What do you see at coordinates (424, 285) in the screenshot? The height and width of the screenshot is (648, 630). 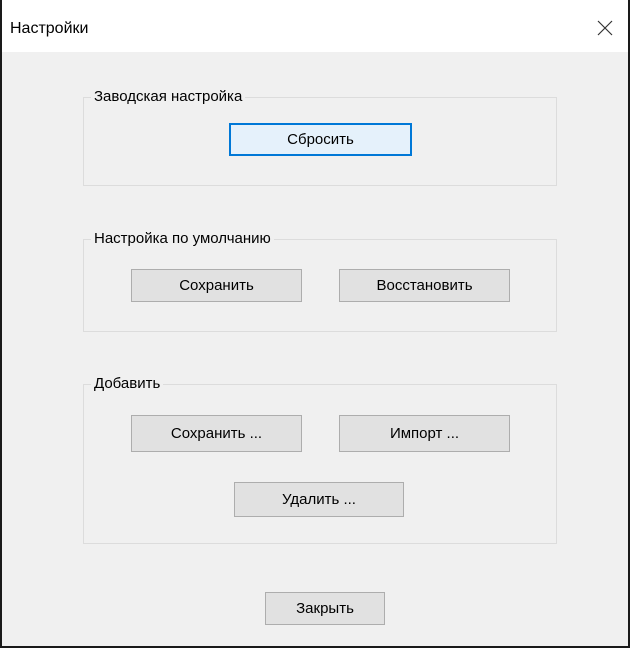 I see `default-restore-button: Восстановить` at bounding box center [424, 285].